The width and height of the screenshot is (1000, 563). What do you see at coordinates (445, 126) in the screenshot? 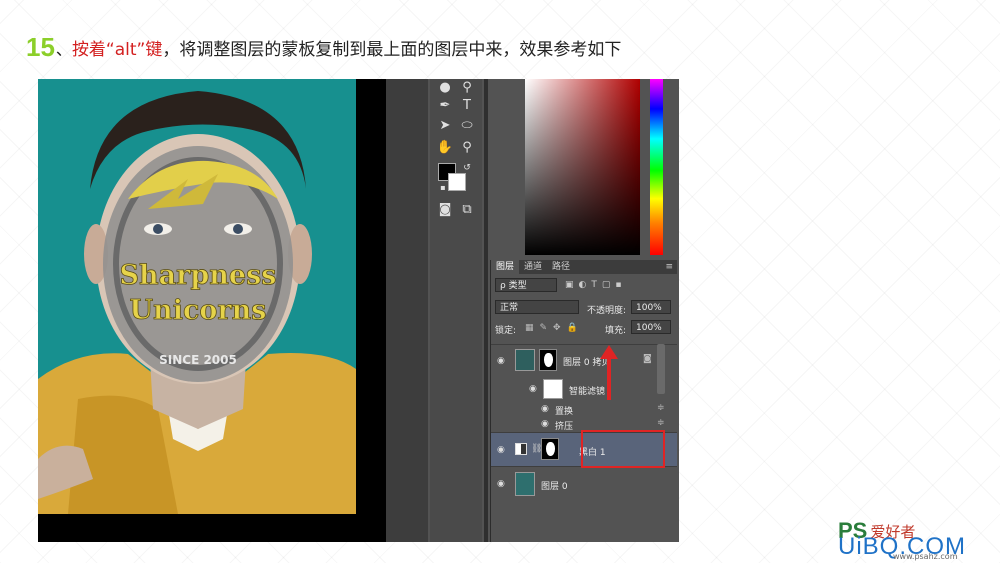
I see `path-select-tool-icon: ➤` at bounding box center [445, 126].